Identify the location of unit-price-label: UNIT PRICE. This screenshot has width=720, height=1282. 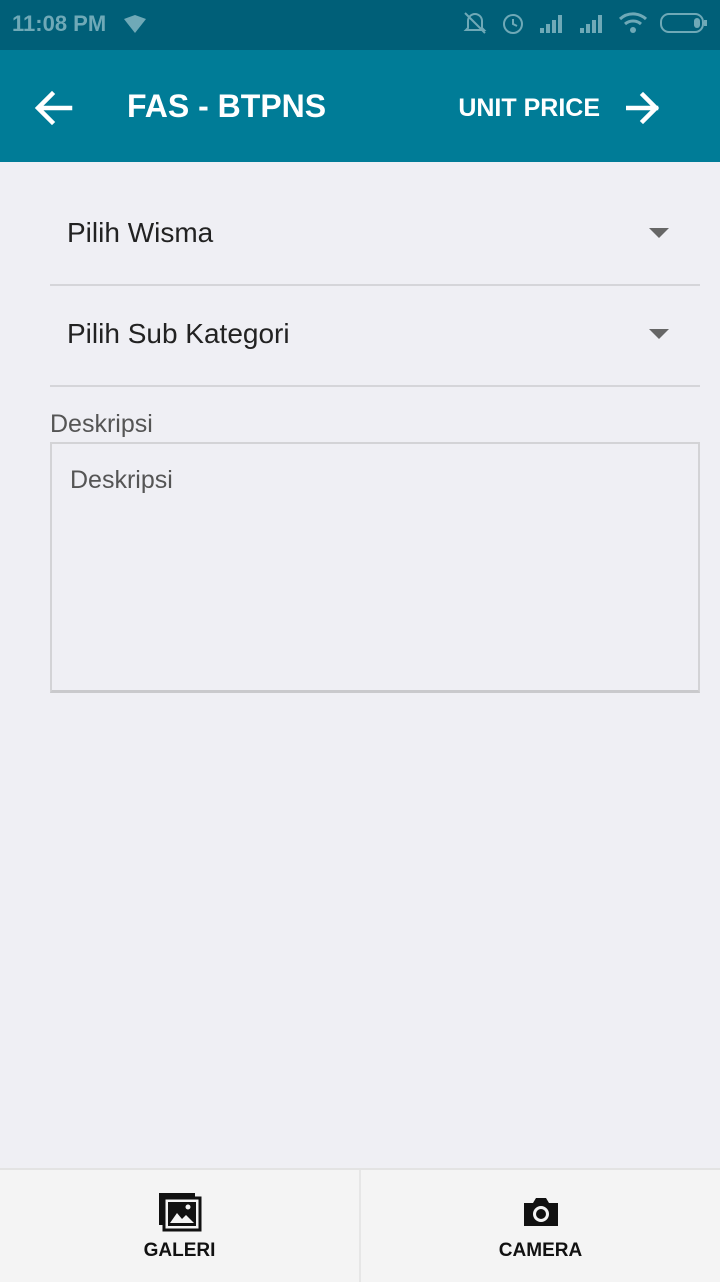
(529, 107).